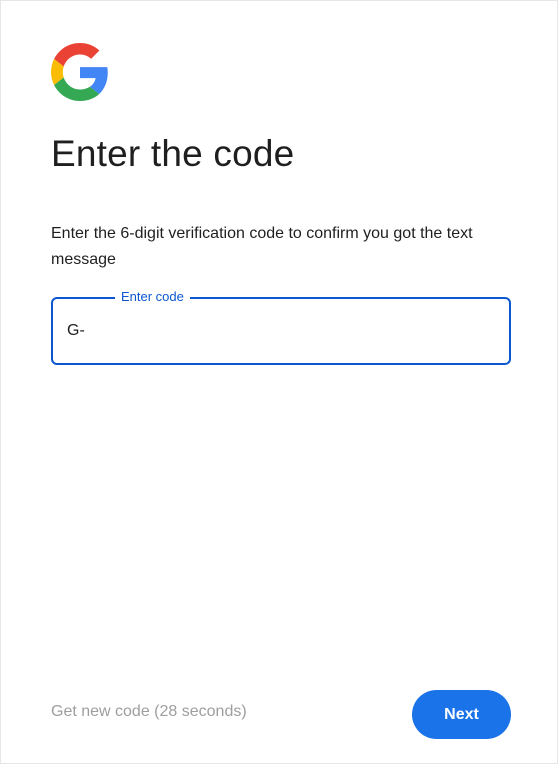 Image resolution: width=560 pixels, height=766 pixels. I want to click on code-field: Enter code, so click(281, 326).